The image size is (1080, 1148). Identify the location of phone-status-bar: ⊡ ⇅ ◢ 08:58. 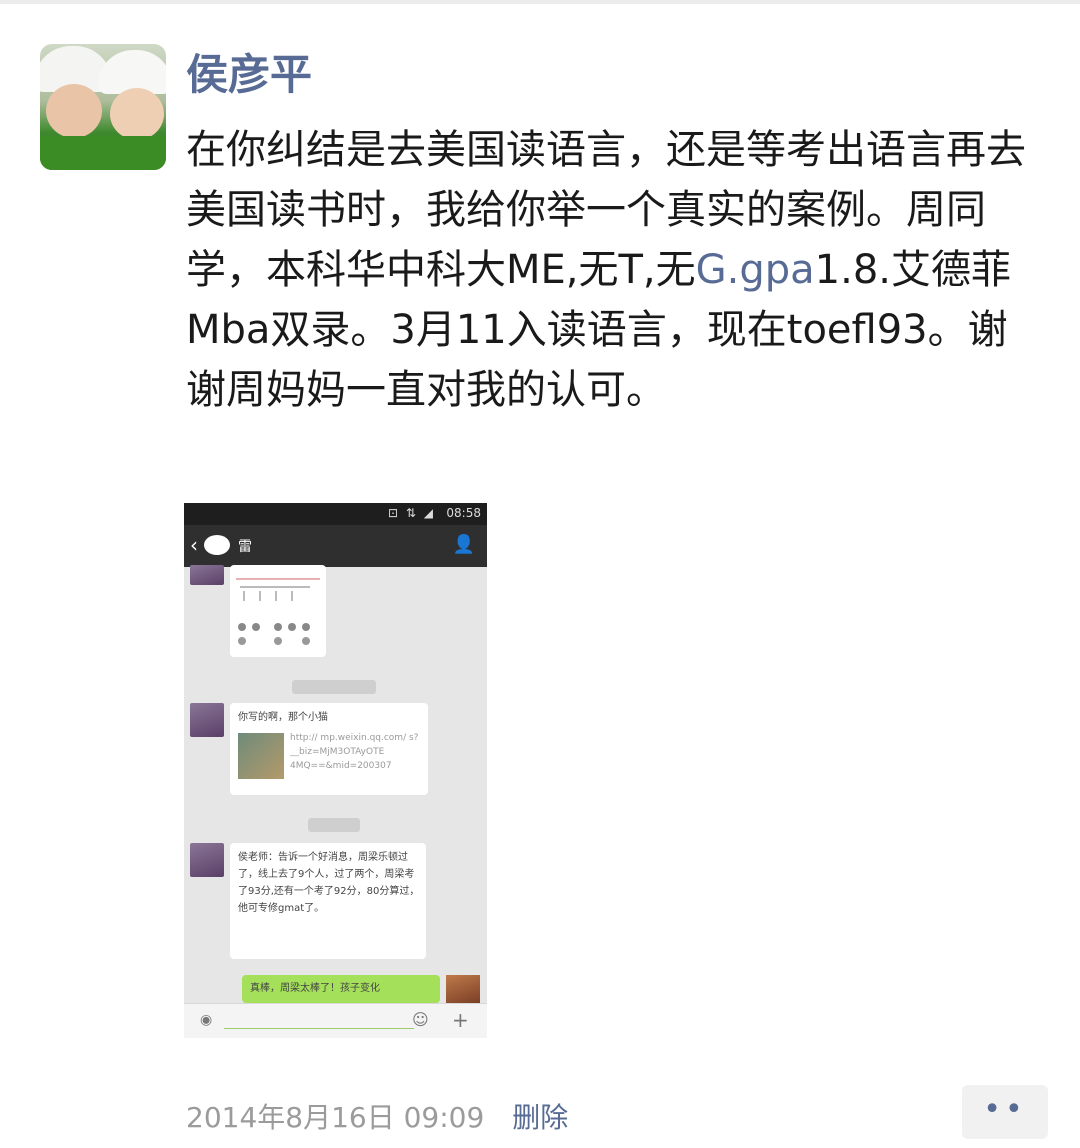
(335, 514).